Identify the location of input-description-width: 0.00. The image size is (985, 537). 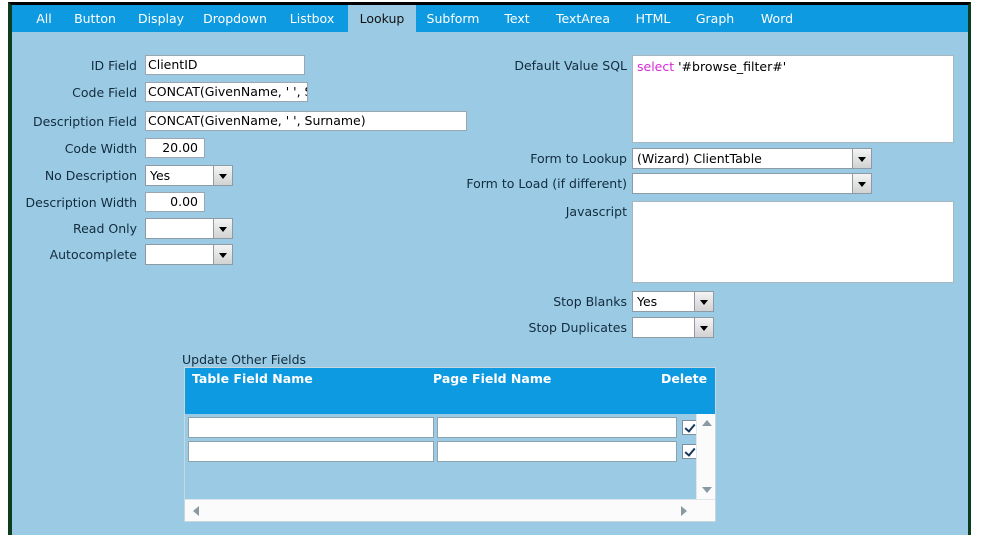
(175, 202).